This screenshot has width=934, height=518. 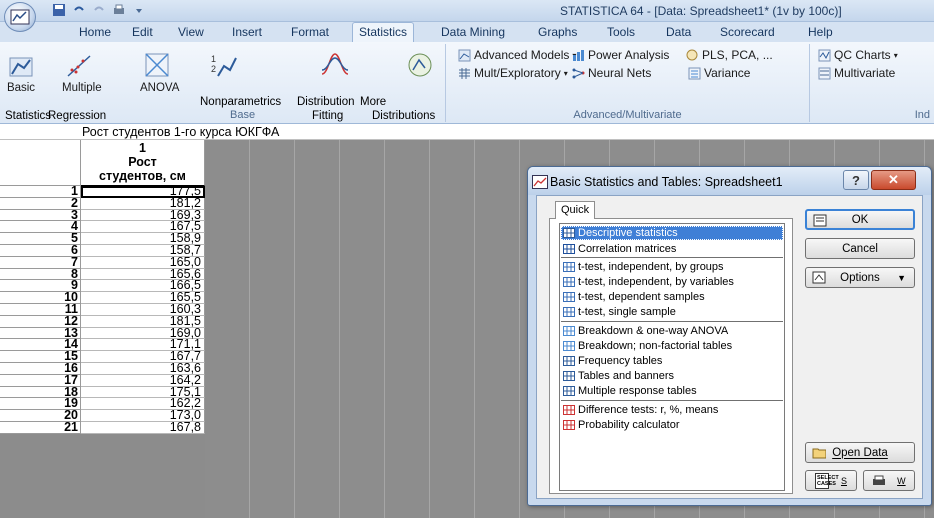 I want to click on multiple-regression-button: Multiple, so click(x=82, y=72).